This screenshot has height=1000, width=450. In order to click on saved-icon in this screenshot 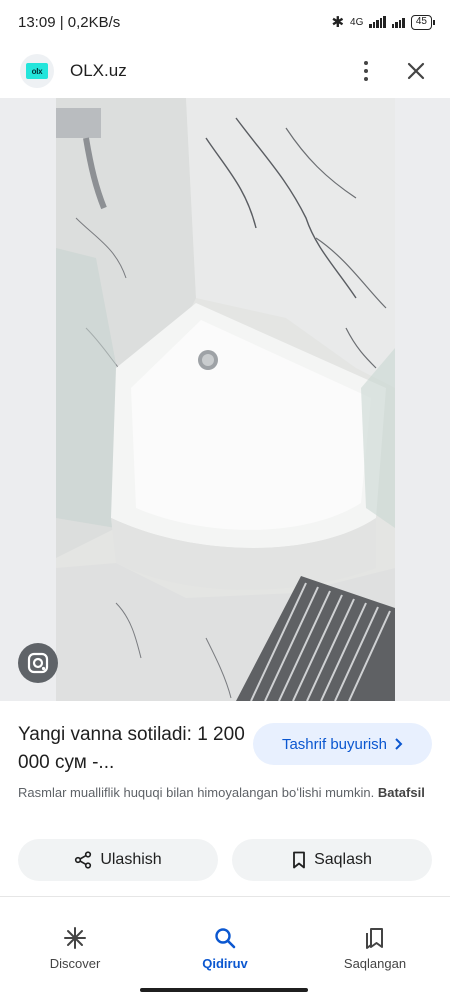, I will do `click(374, 938)`.